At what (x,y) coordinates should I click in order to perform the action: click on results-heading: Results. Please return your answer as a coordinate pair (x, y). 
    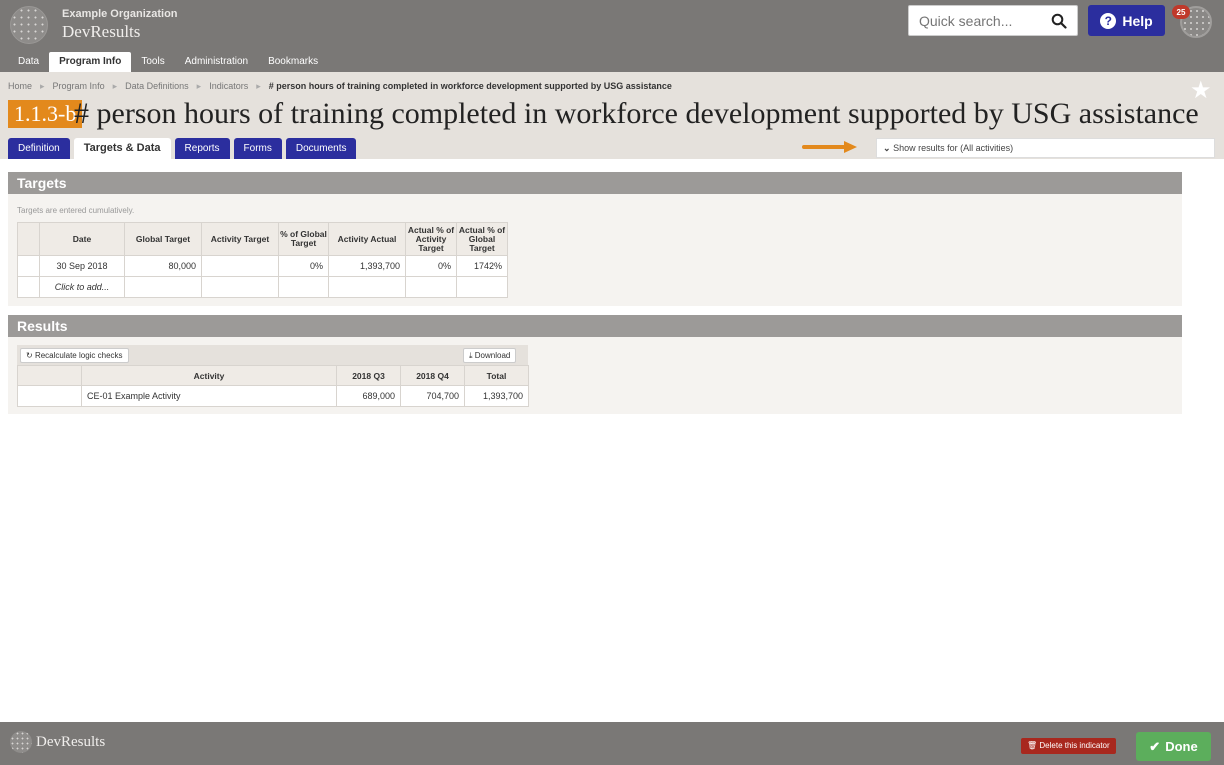
    Looking at the image, I should click on (595, 326).